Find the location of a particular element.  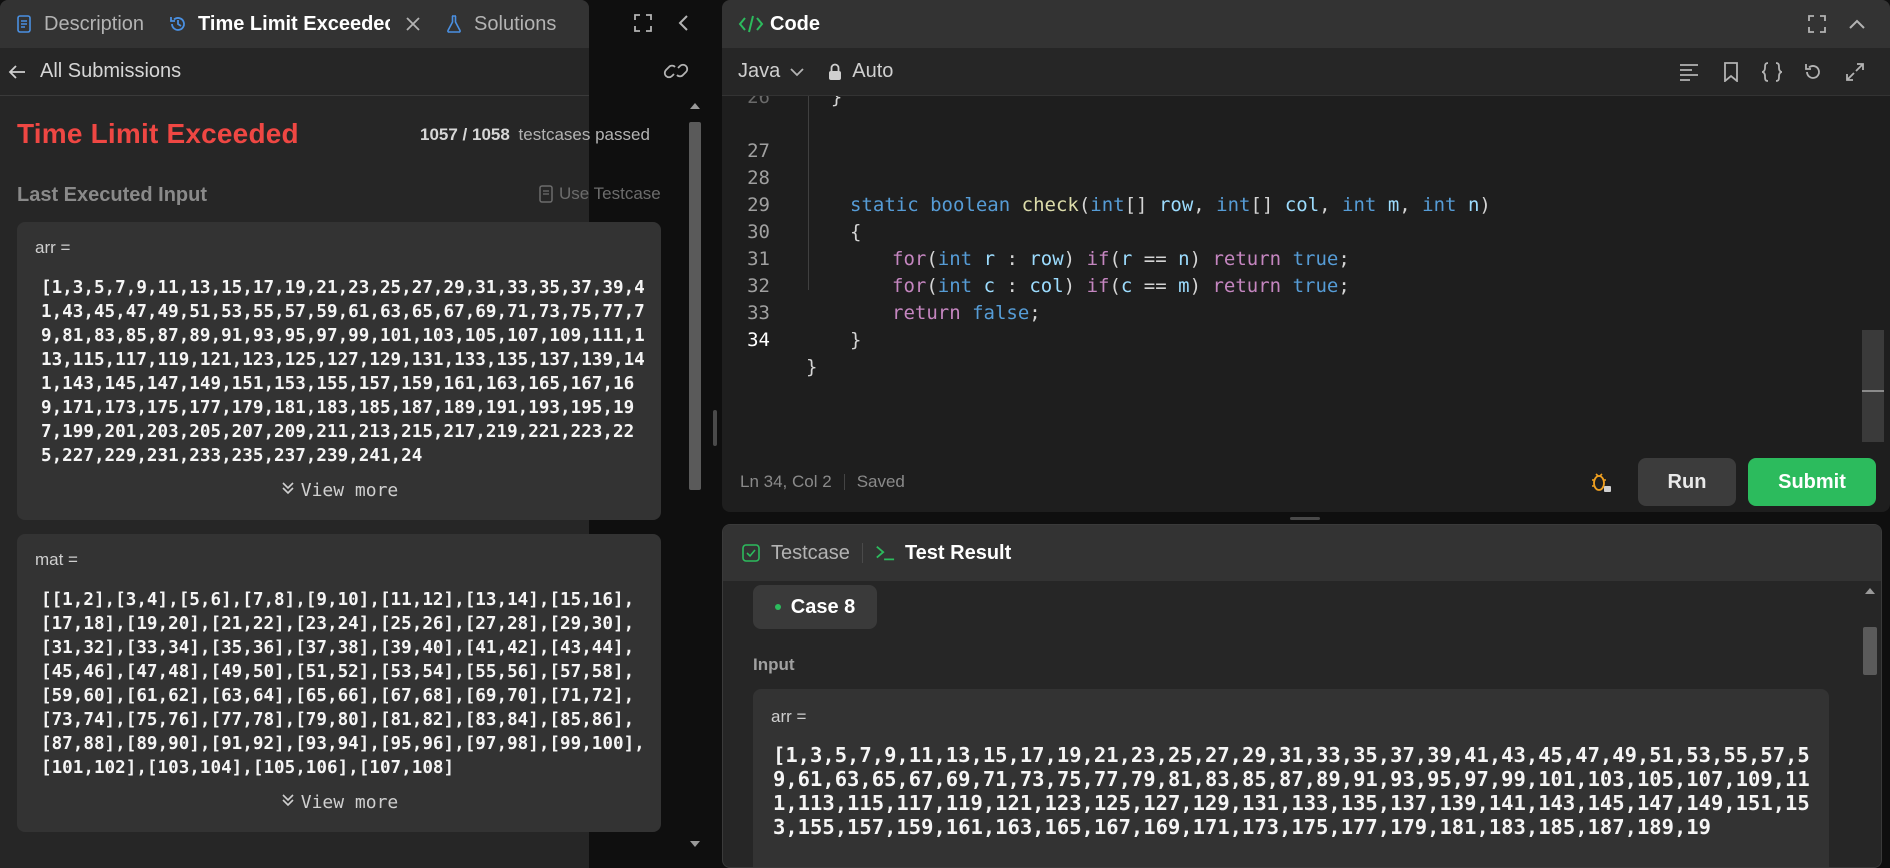

language-select: Java is located at coordinates (771, 71).